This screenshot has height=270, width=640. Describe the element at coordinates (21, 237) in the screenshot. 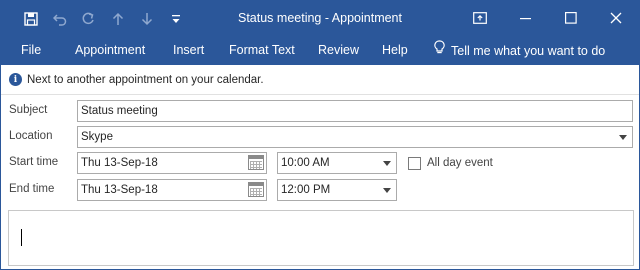

I see `text-caret` at that location.